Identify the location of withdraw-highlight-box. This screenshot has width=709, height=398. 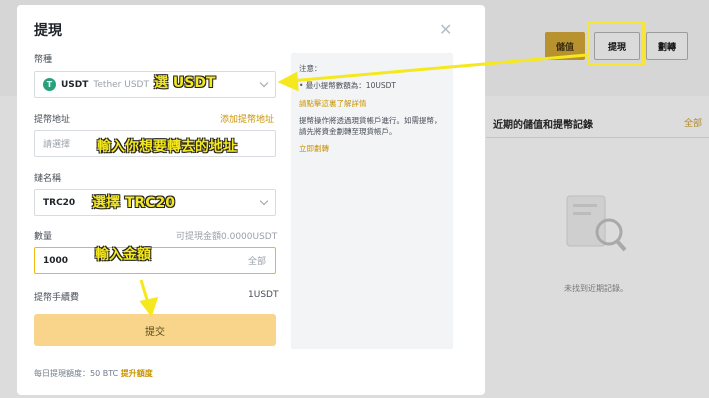
(616, 43).